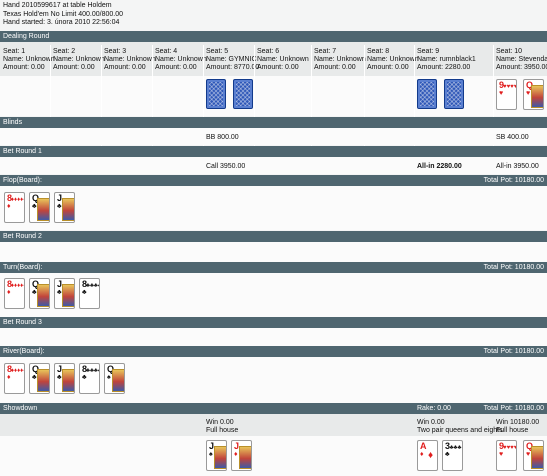 This screenshot has height=476, width=547. What do you see at coordinates (273, 236) in the screenshot?
I see `section-bet-round-2: Bet Round 2` at bounding box center [273, 236].